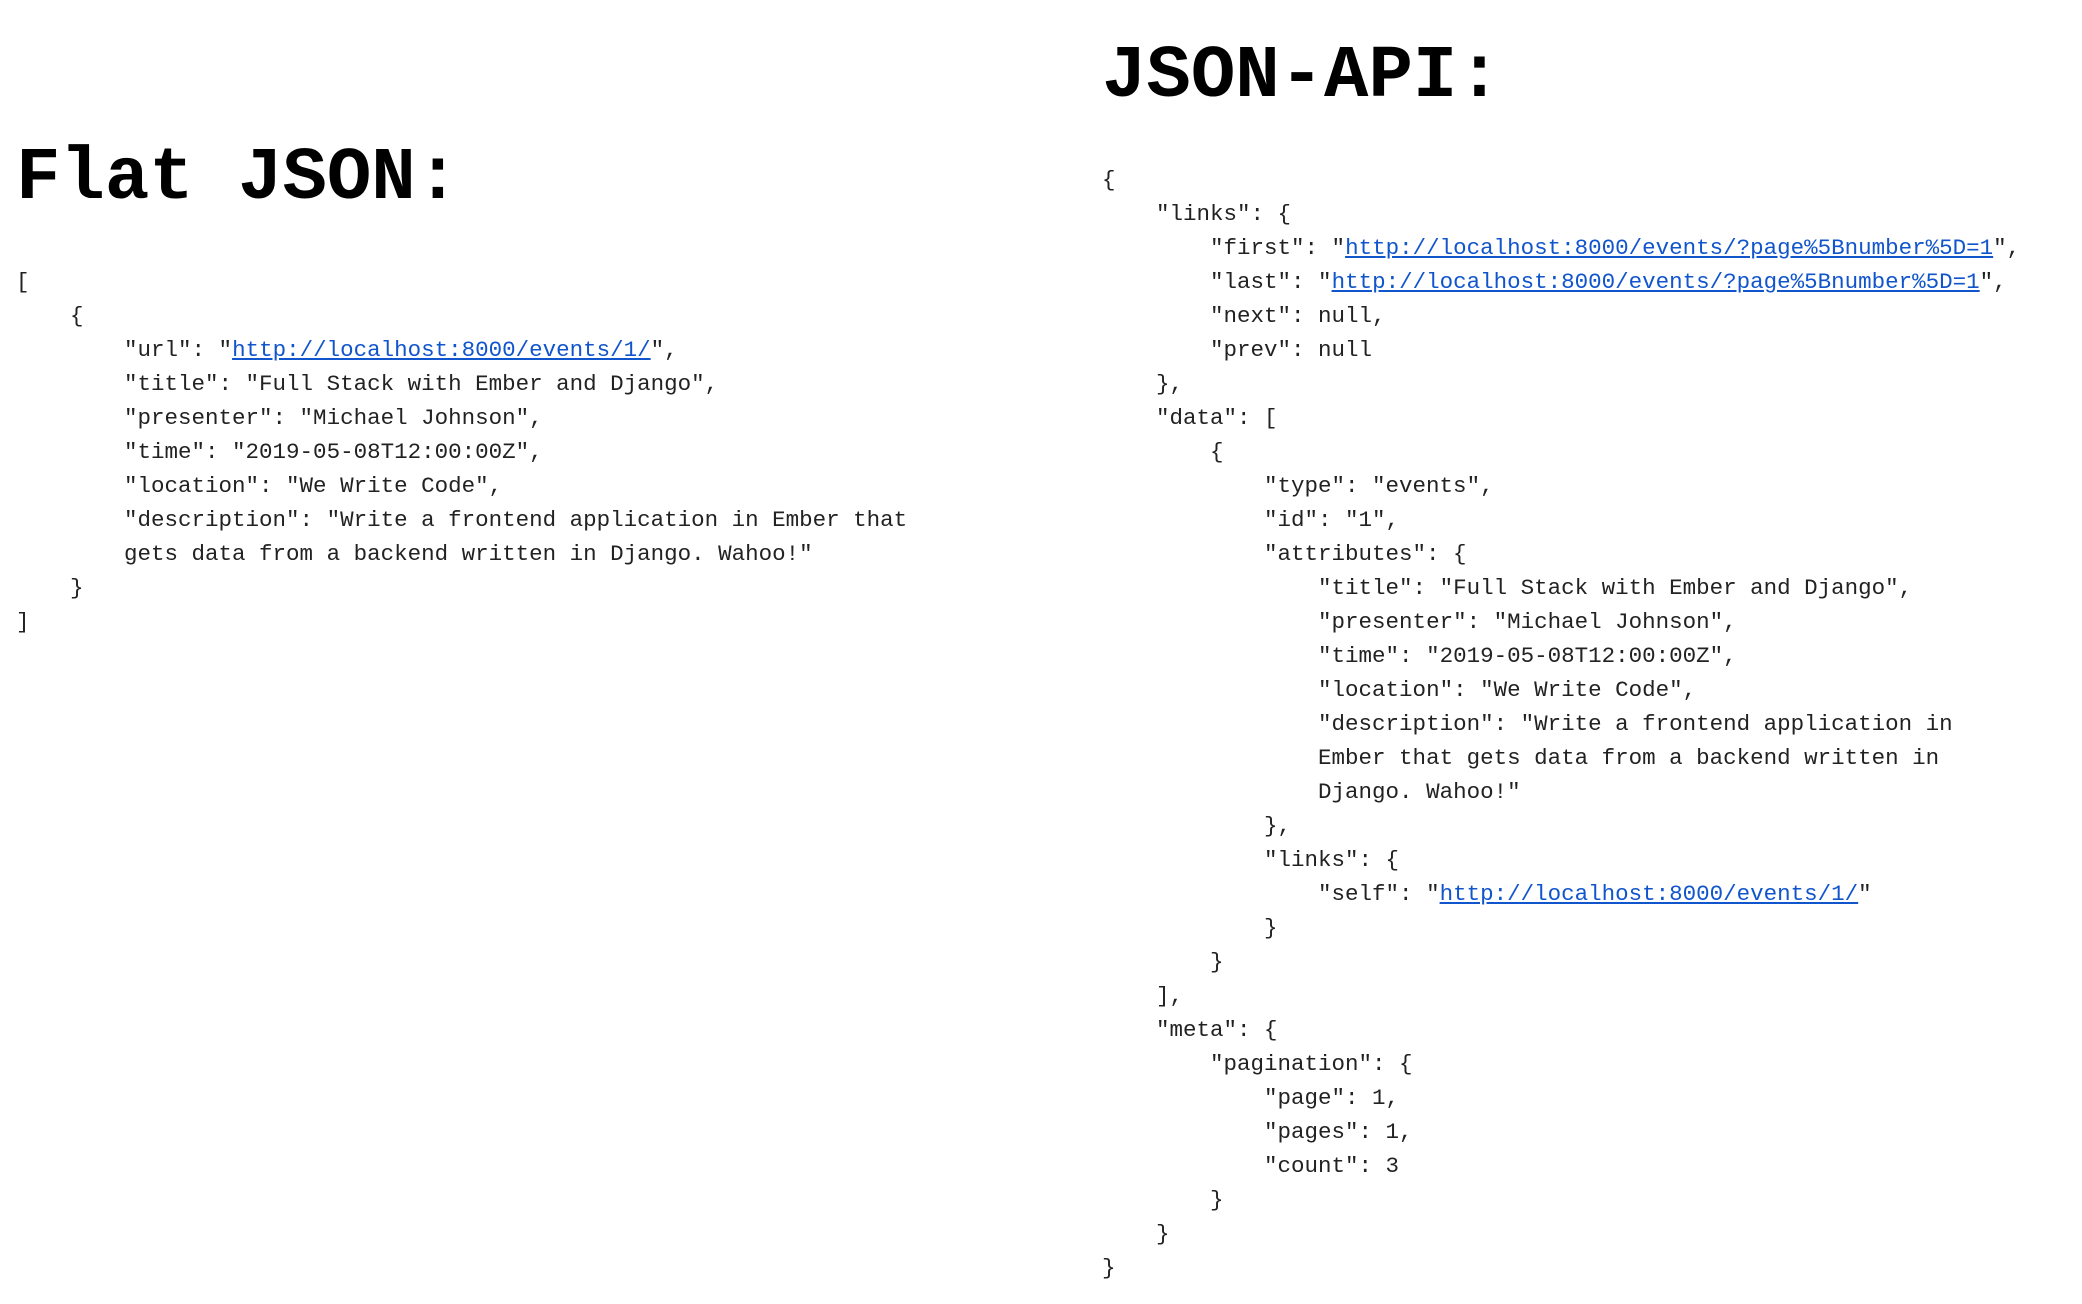  What do you see at coordinates (1298, 316) in the screenshot?
I see `code-text: "next": null,` at bounding box center [1298, 316].